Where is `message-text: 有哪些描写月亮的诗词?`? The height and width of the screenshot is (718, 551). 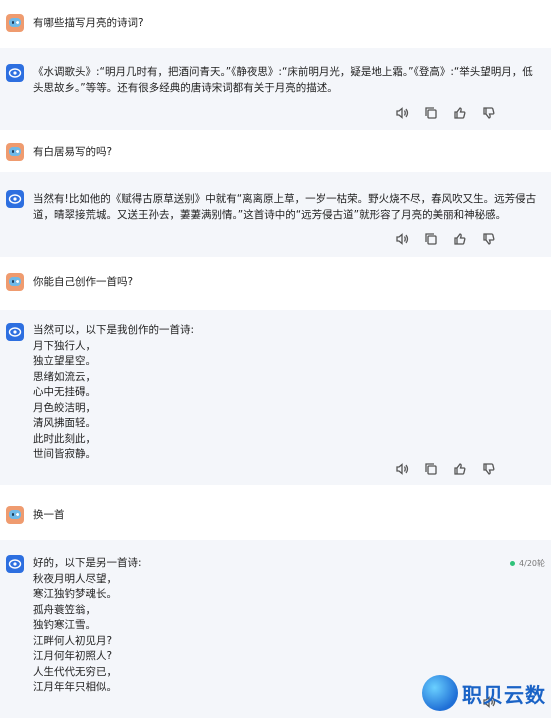 message-text: 有哪些描写月亮的诗词? is located at coordinates (88, 23).